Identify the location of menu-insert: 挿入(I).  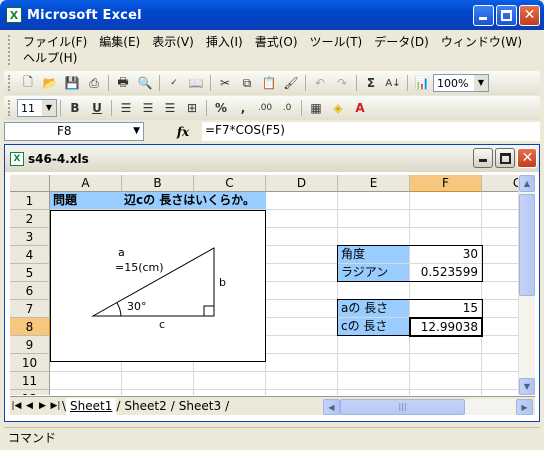
(225, 42).